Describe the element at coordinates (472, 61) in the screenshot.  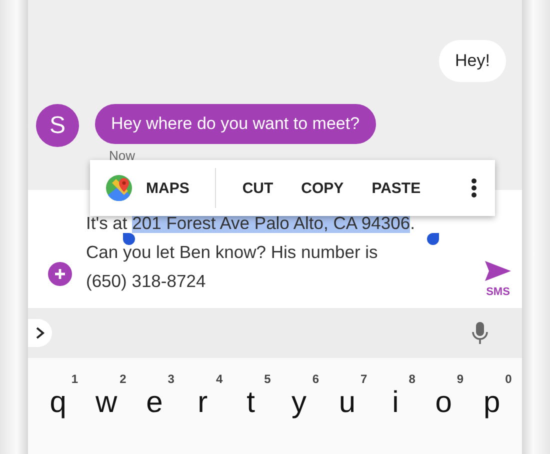
I see `sent-message: Hey!` at that location.